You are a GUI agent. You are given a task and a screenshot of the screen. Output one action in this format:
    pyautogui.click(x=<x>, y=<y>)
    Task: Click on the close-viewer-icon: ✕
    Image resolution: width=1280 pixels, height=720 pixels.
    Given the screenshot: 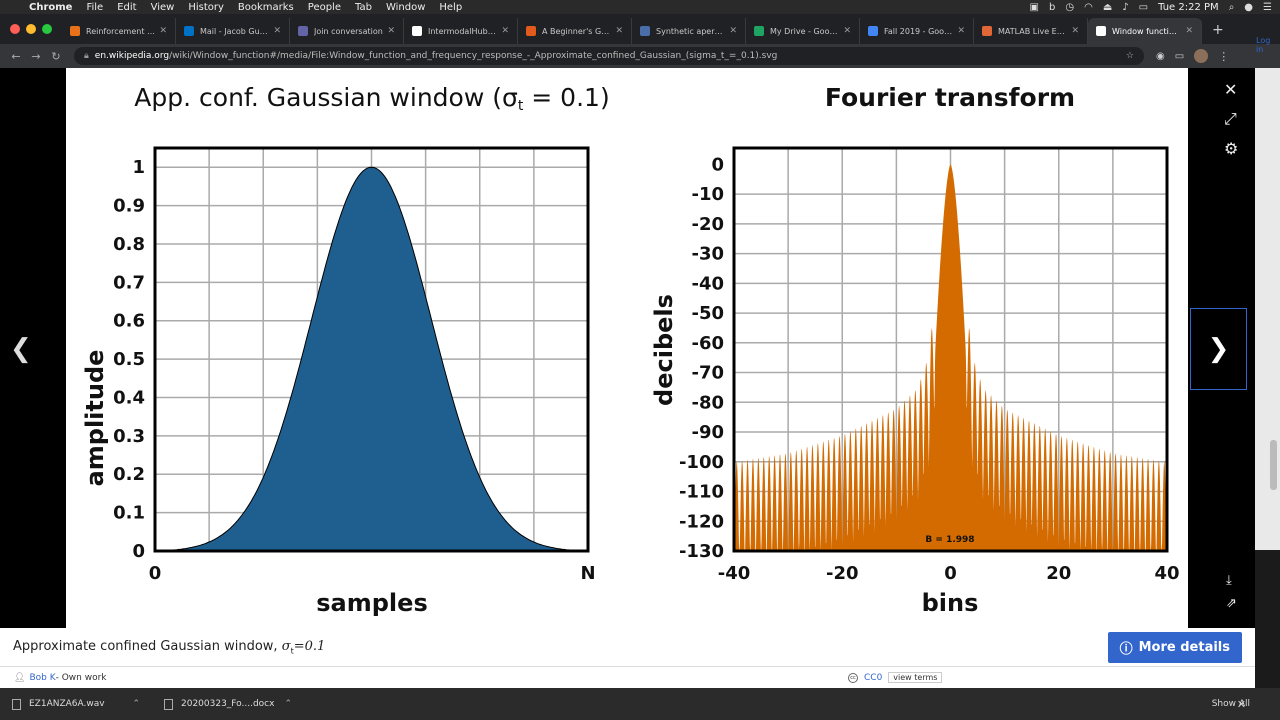 What is the action you would take?
    pyautogui.click(x=1231, y=89)
    